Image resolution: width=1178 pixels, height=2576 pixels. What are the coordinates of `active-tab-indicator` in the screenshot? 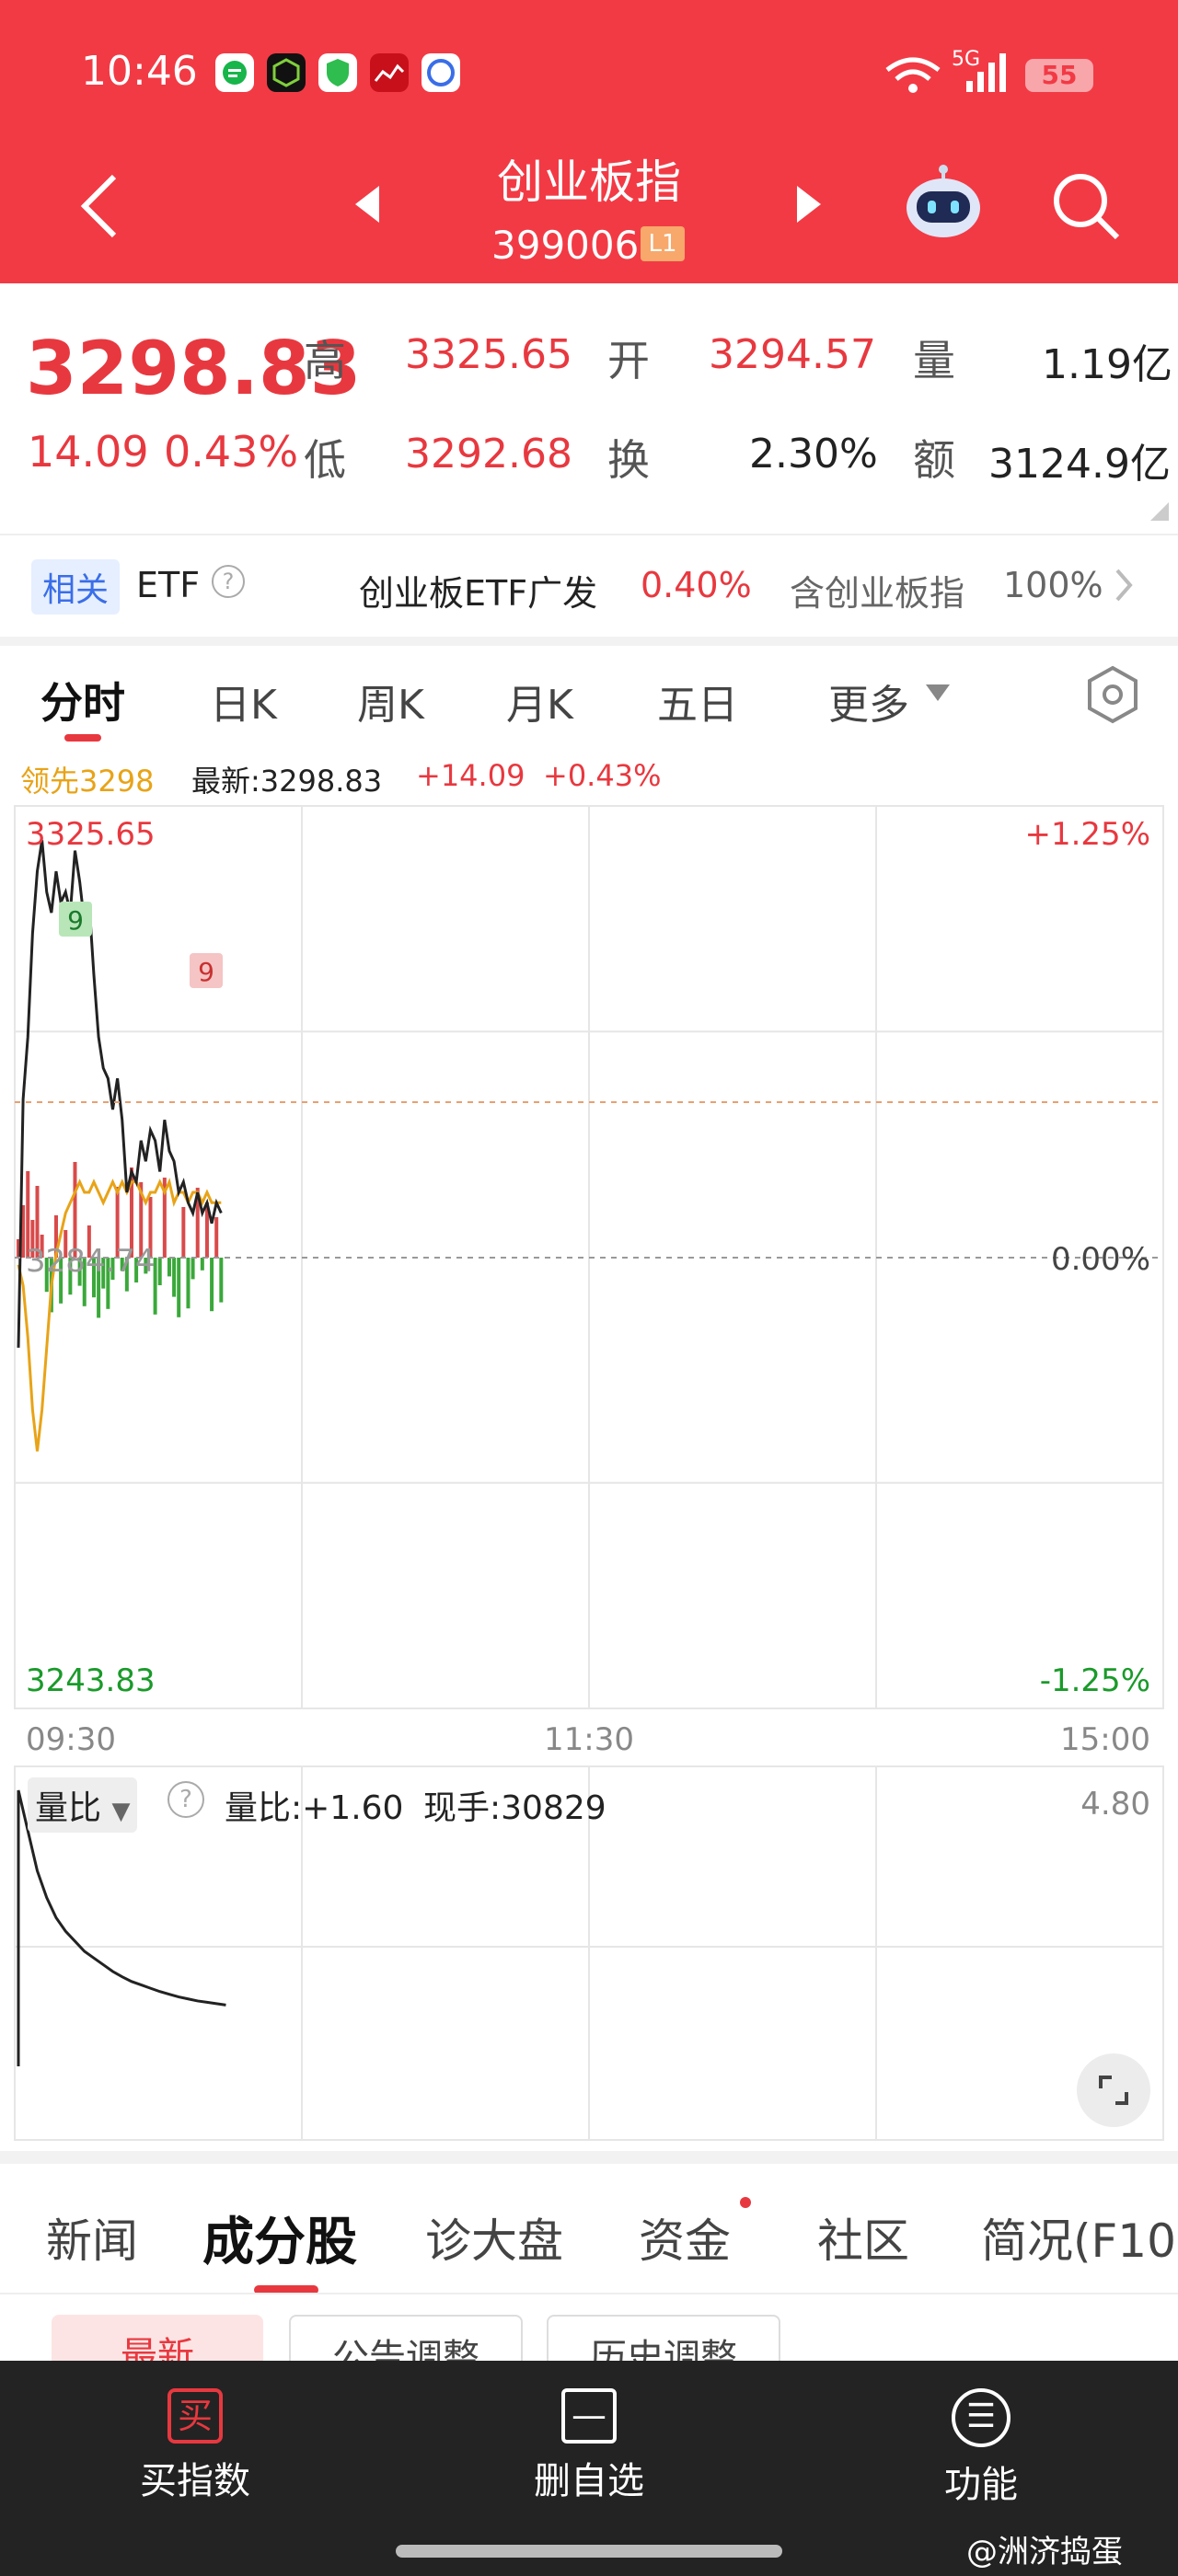 It's located at (82, 738).